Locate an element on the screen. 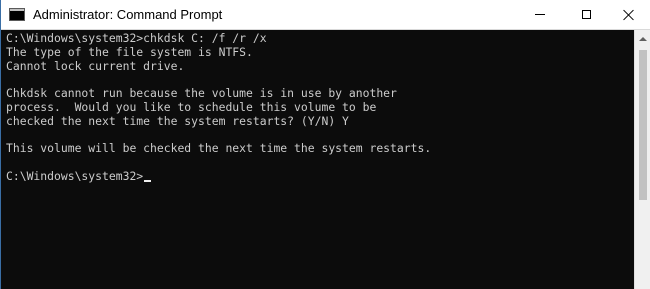 The width and height of the screenshot is (650, 289). vertical-scrollbar is located at coordinates (642, 159).